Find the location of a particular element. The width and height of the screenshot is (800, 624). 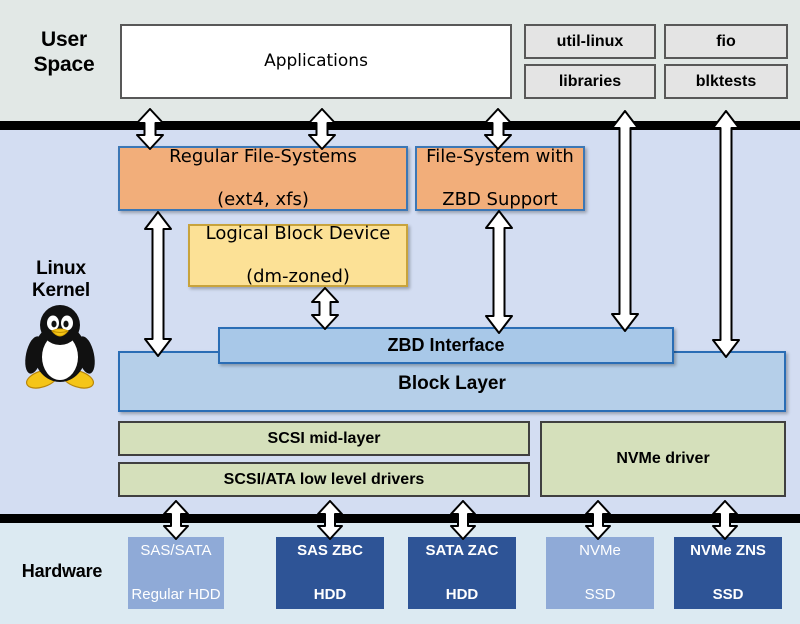

hardware-device-nvme-zns-ssd: NVMe ZNS SSD is located at coordinates (728, 573).